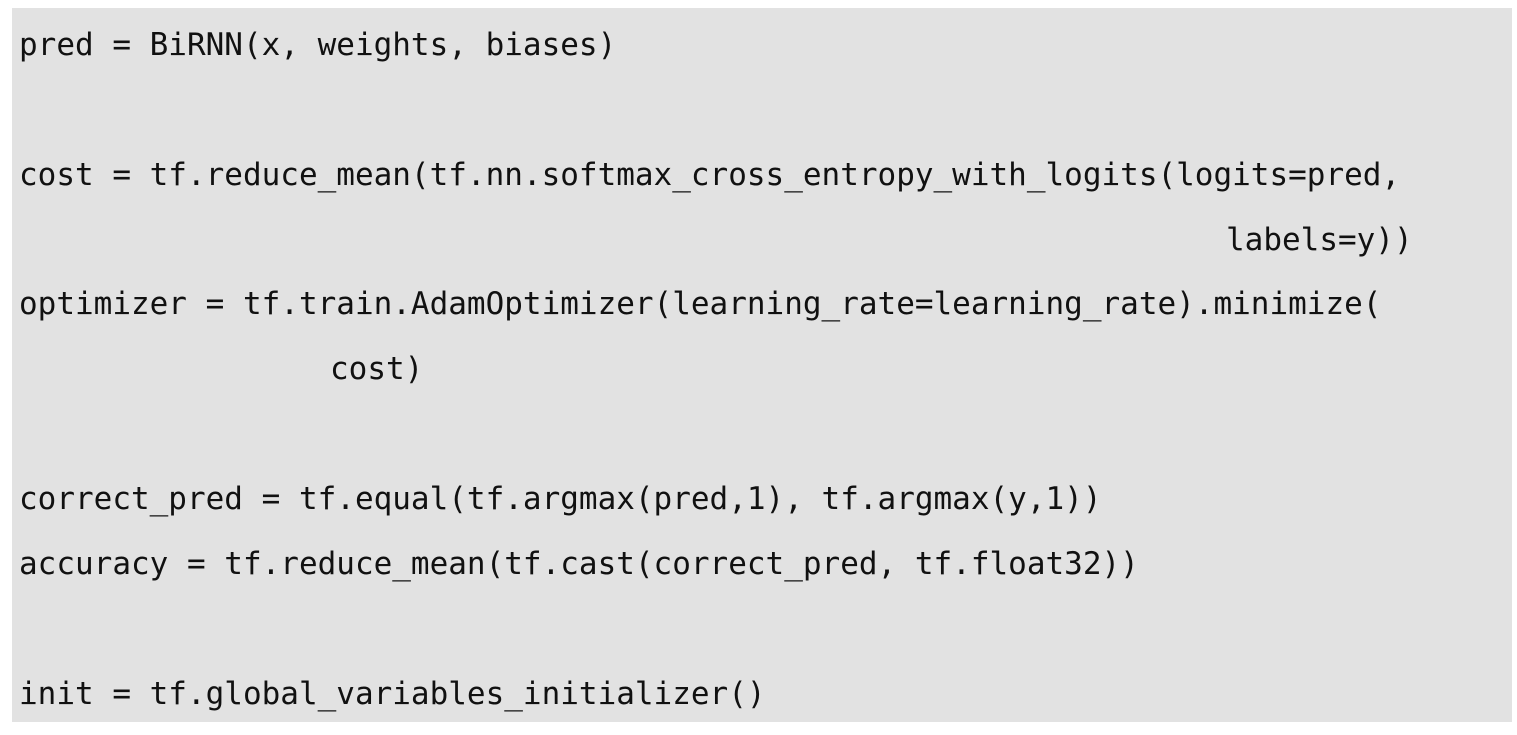 The image size is (1517, 735). Describe the element at coordinates (1319, 240) in the screenshot. I see `code-line-cost-continuation: labels=y))` at that location.